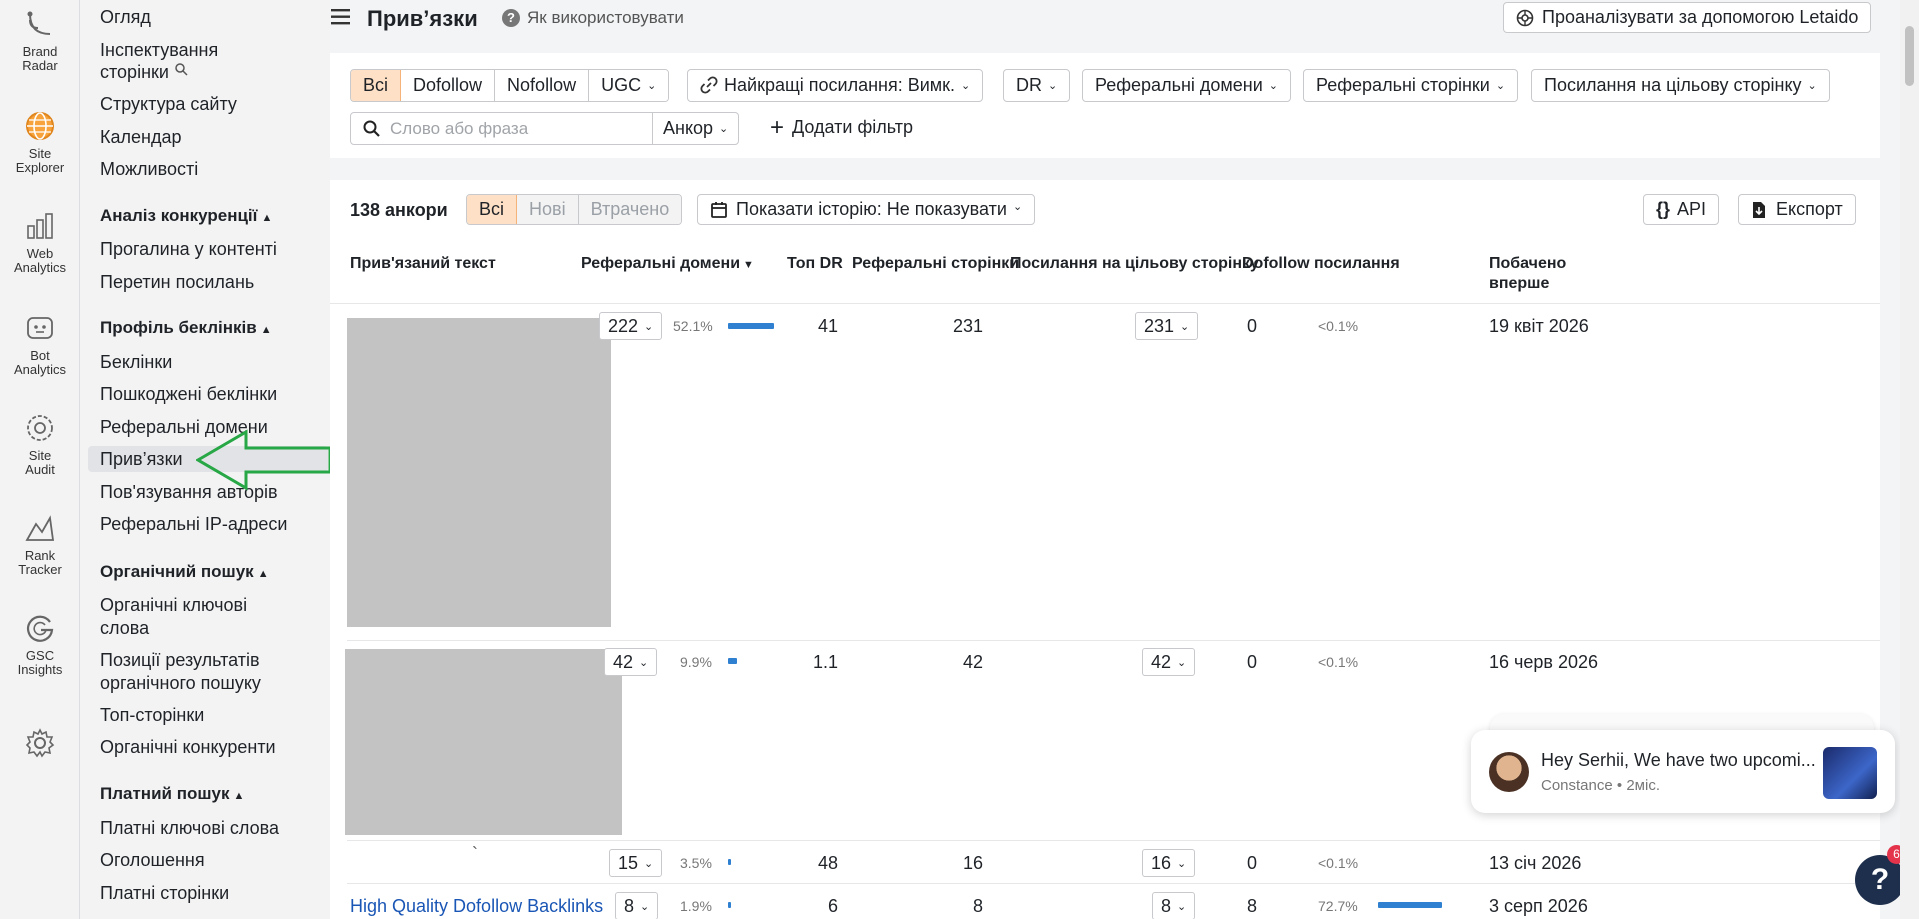  What do you see at coordinates (172, 794) in the screenshot?
I see `nav-paid-head: Платний пошук ▲` at bounding box center [172, 794].